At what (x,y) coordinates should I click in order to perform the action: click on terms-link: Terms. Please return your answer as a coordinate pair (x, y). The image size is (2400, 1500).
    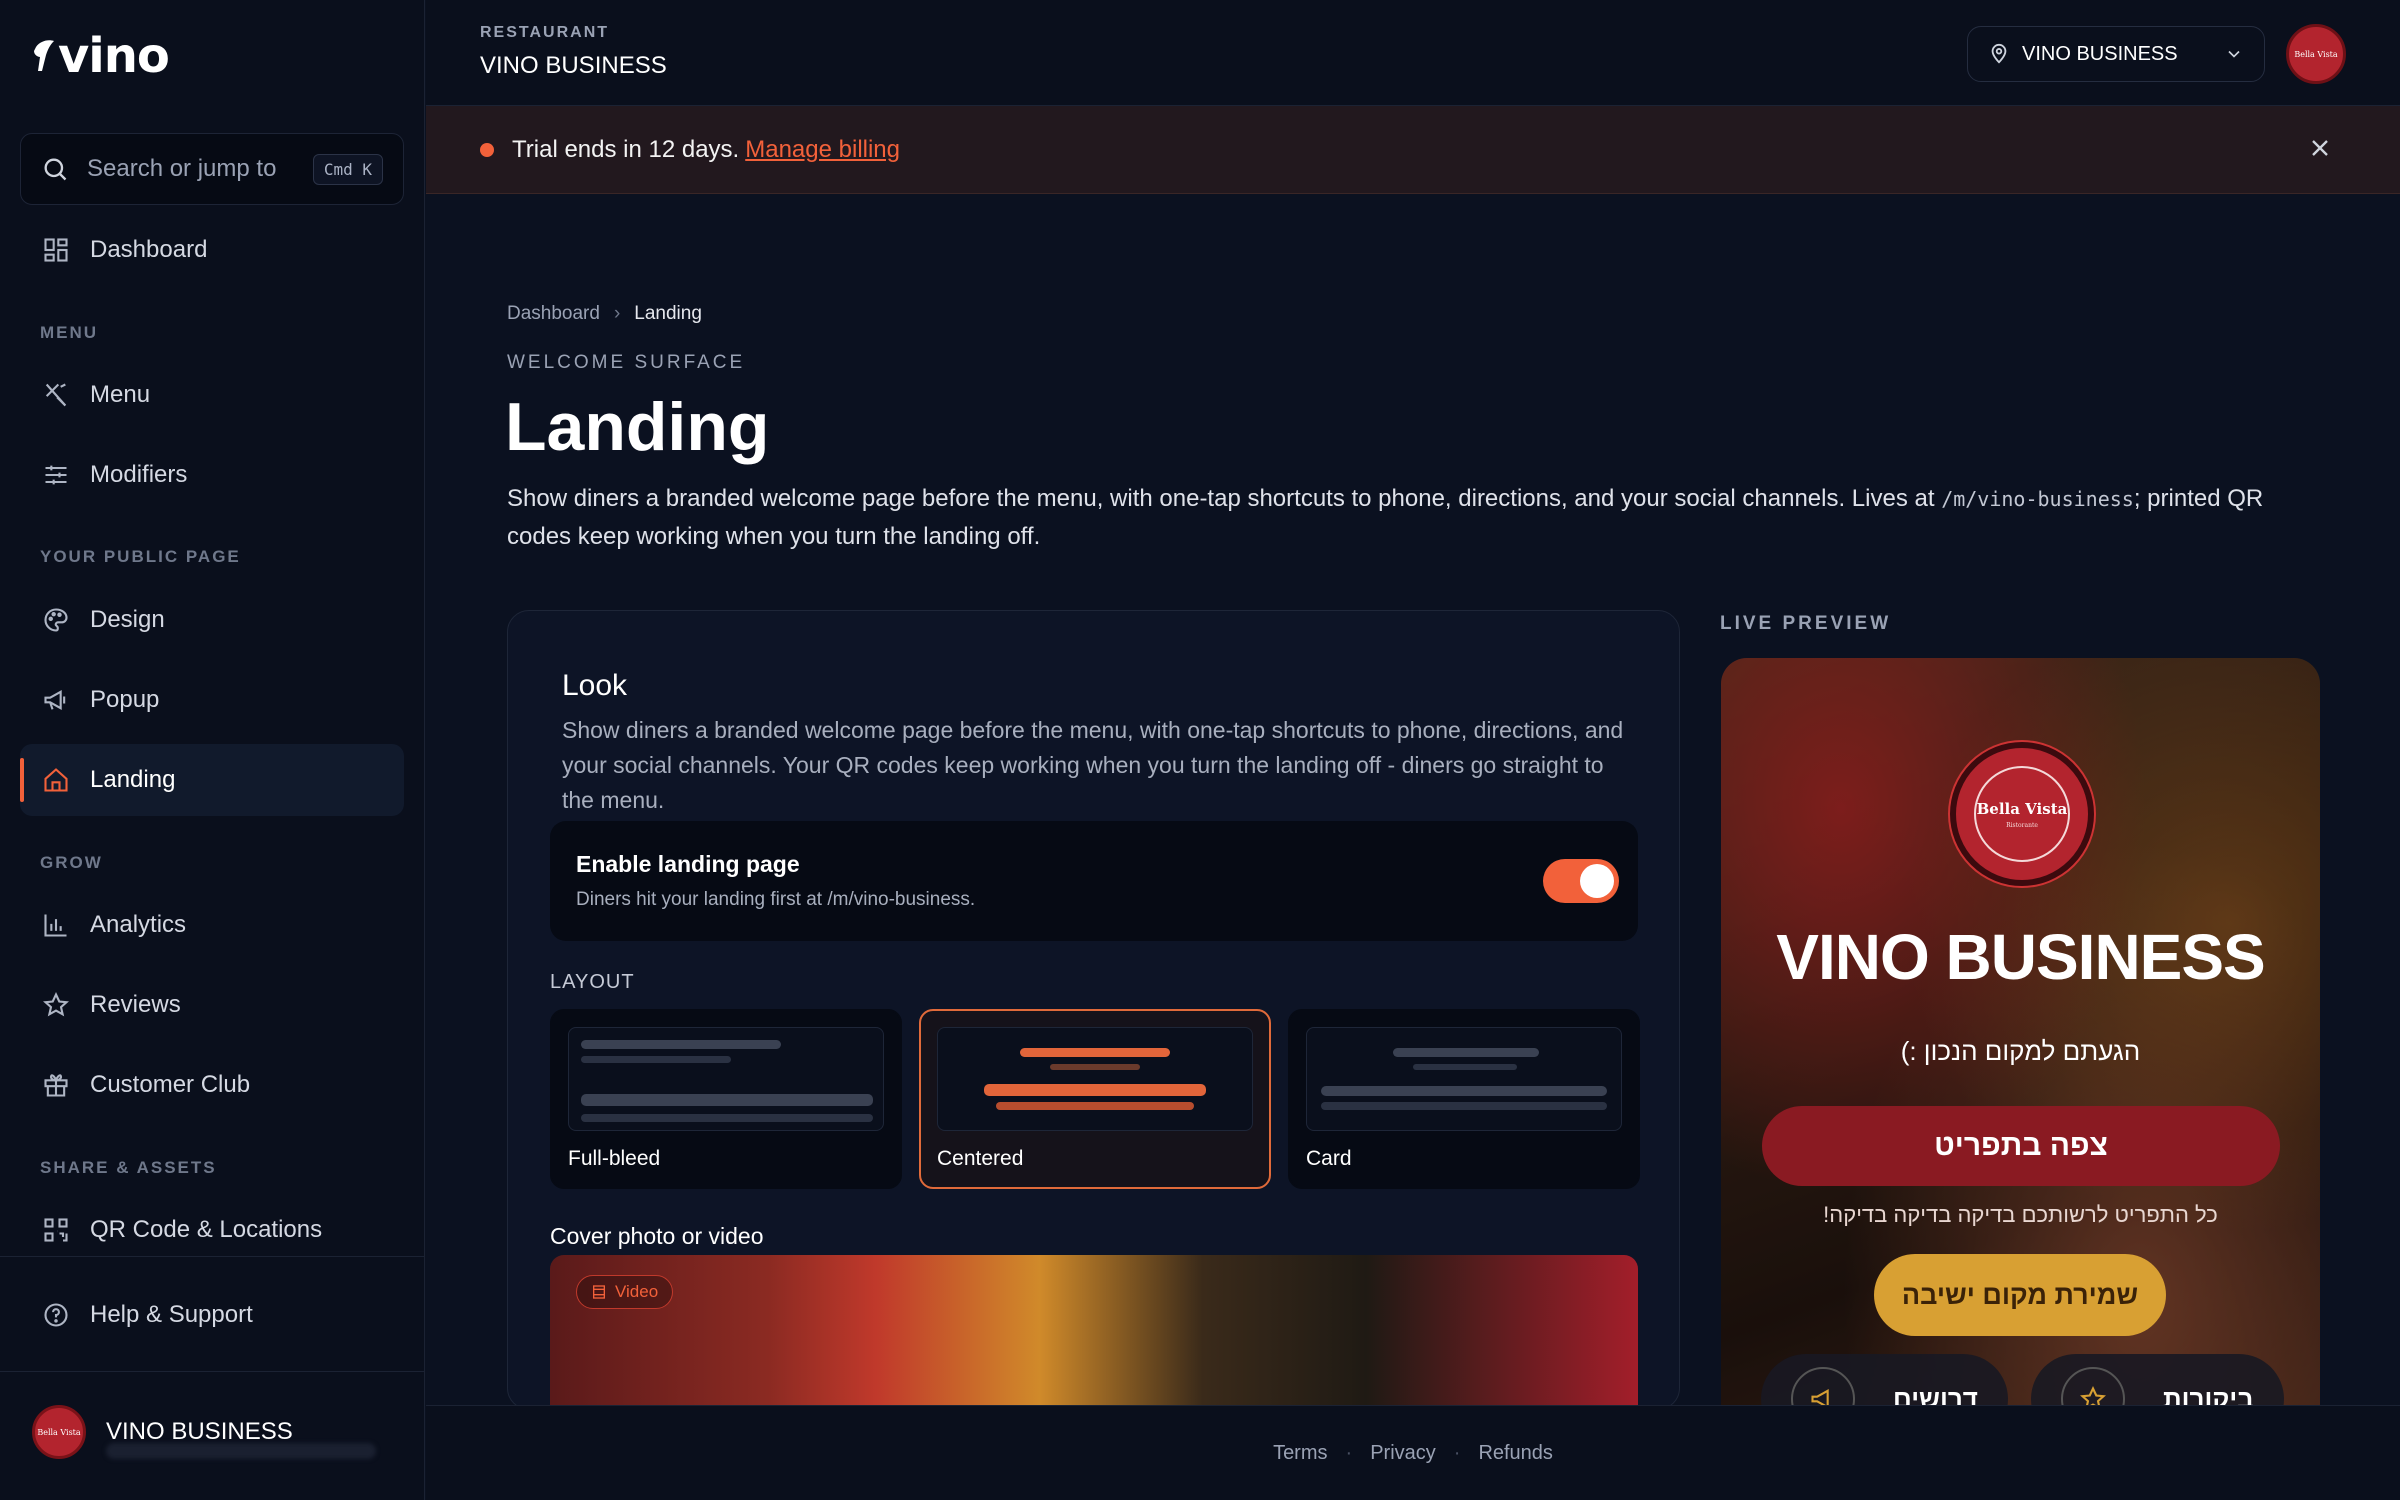
    Looking at the image, I should click on (1300, 1453).